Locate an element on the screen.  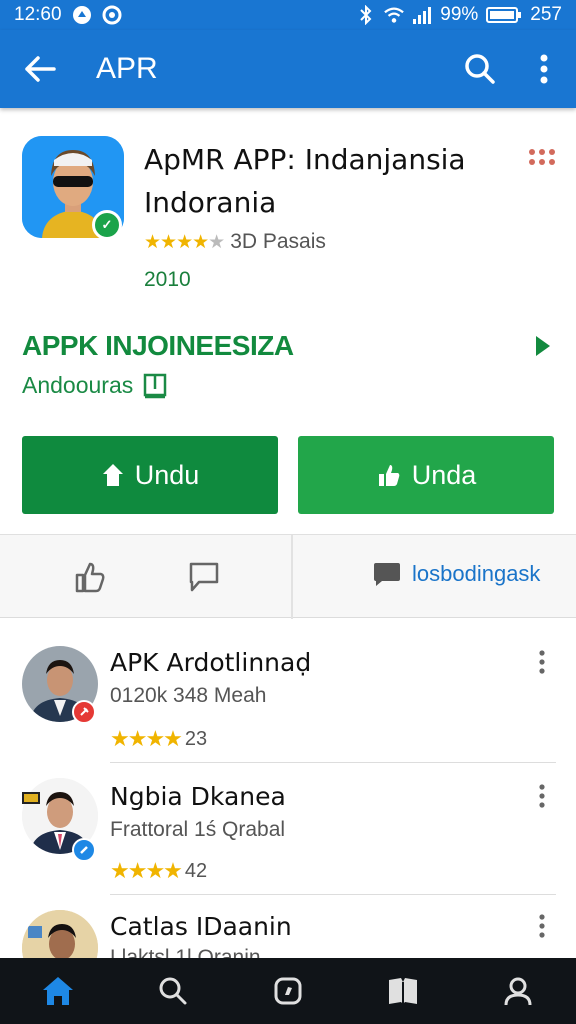
nav-home is located at coordinates (57, 991).